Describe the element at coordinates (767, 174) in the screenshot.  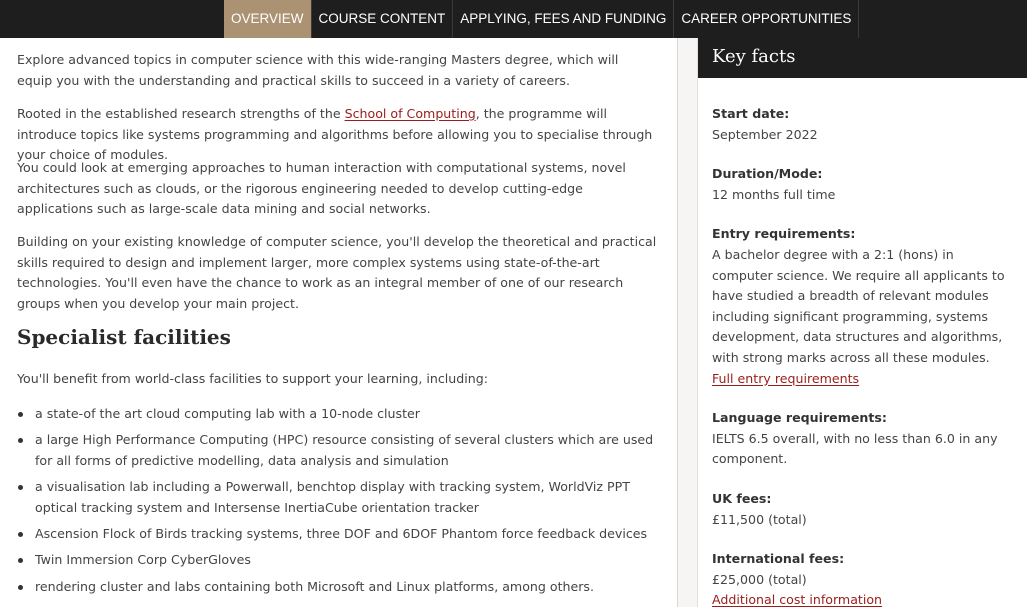
I see `duration-label: Duration/Mode:` at that location.